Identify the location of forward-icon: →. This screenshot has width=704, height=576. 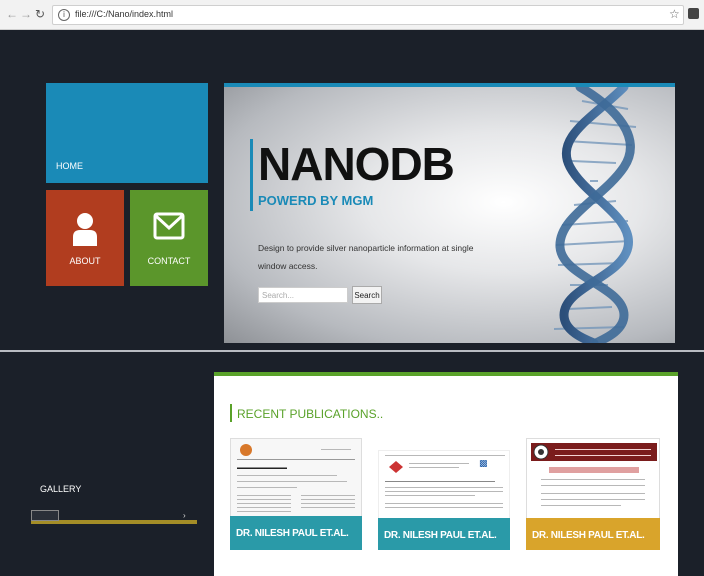
(26, 14).